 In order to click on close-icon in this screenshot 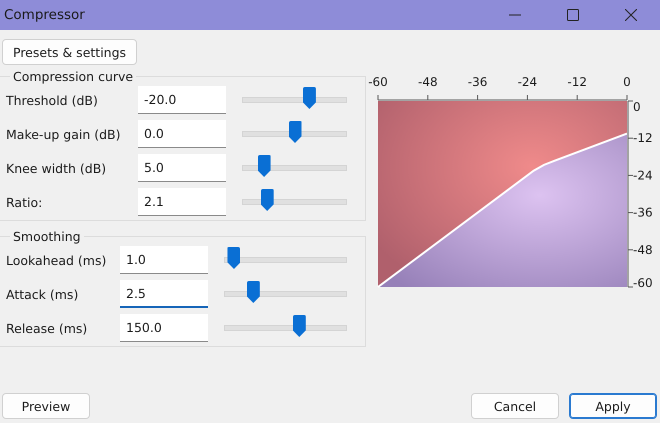, I will do `click(631, 15)`.